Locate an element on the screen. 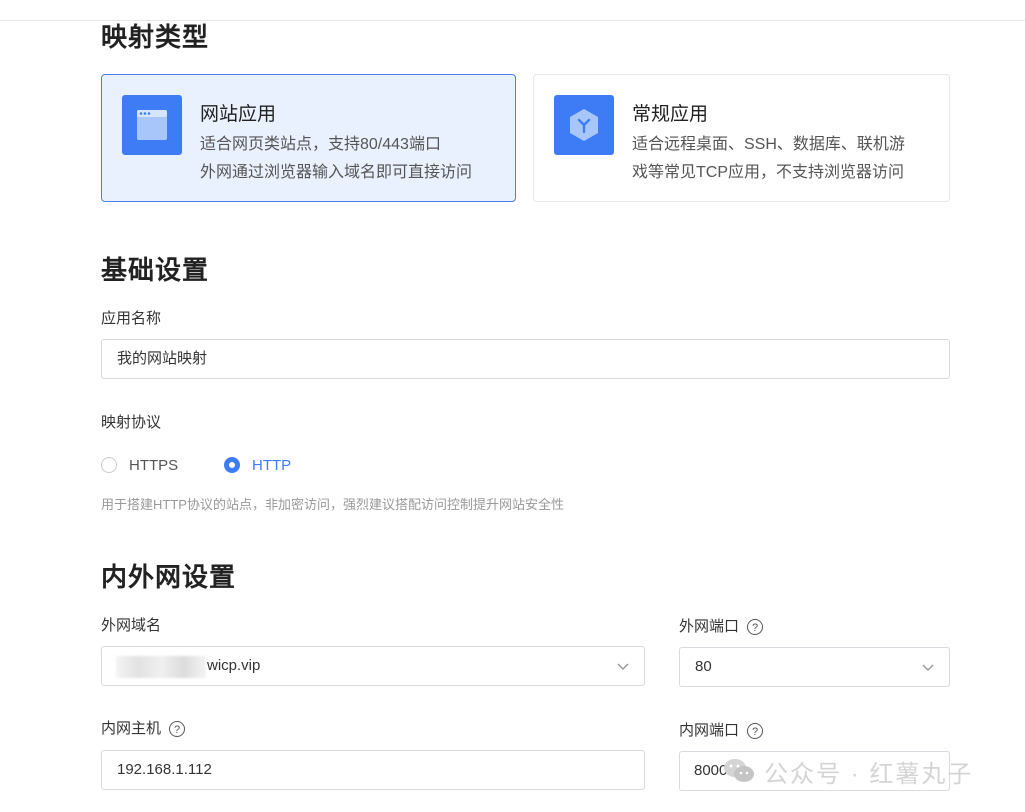 The image size is (1025, 812). card-desc-line: 适合网页类站点，支持80/443端口 is located at coordinates (320, 144).